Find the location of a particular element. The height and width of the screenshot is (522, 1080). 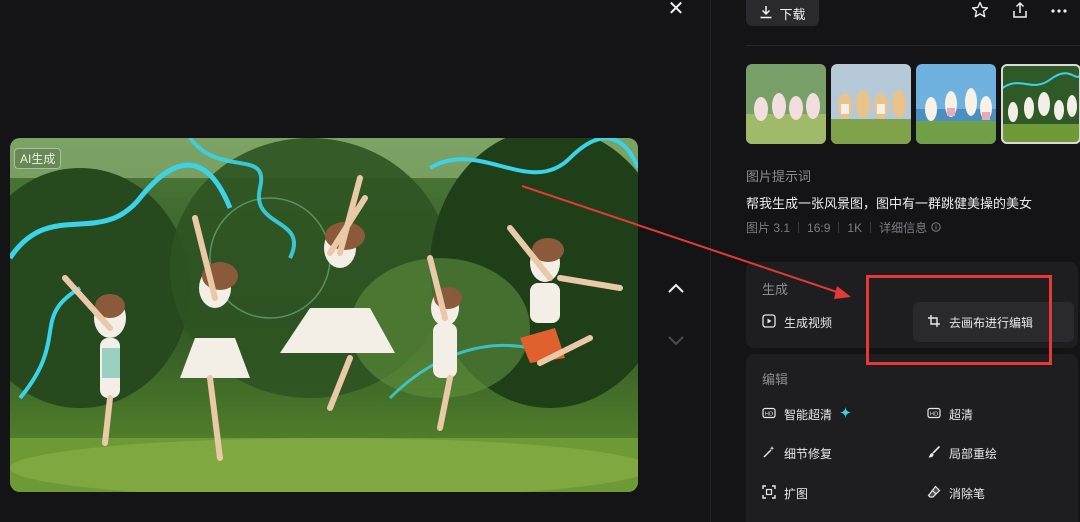

smart-hd-label: 智能超清 is located at coordinates (808, 414).